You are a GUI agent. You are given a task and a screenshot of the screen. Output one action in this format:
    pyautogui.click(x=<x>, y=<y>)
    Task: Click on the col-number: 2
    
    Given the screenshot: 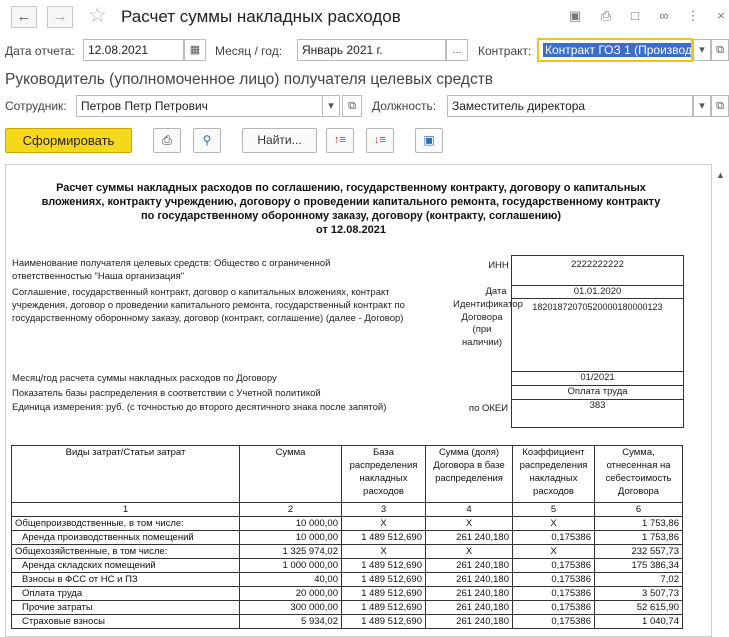 What is the action you would take?
    pyautogui.click(x=290, y=509)
    